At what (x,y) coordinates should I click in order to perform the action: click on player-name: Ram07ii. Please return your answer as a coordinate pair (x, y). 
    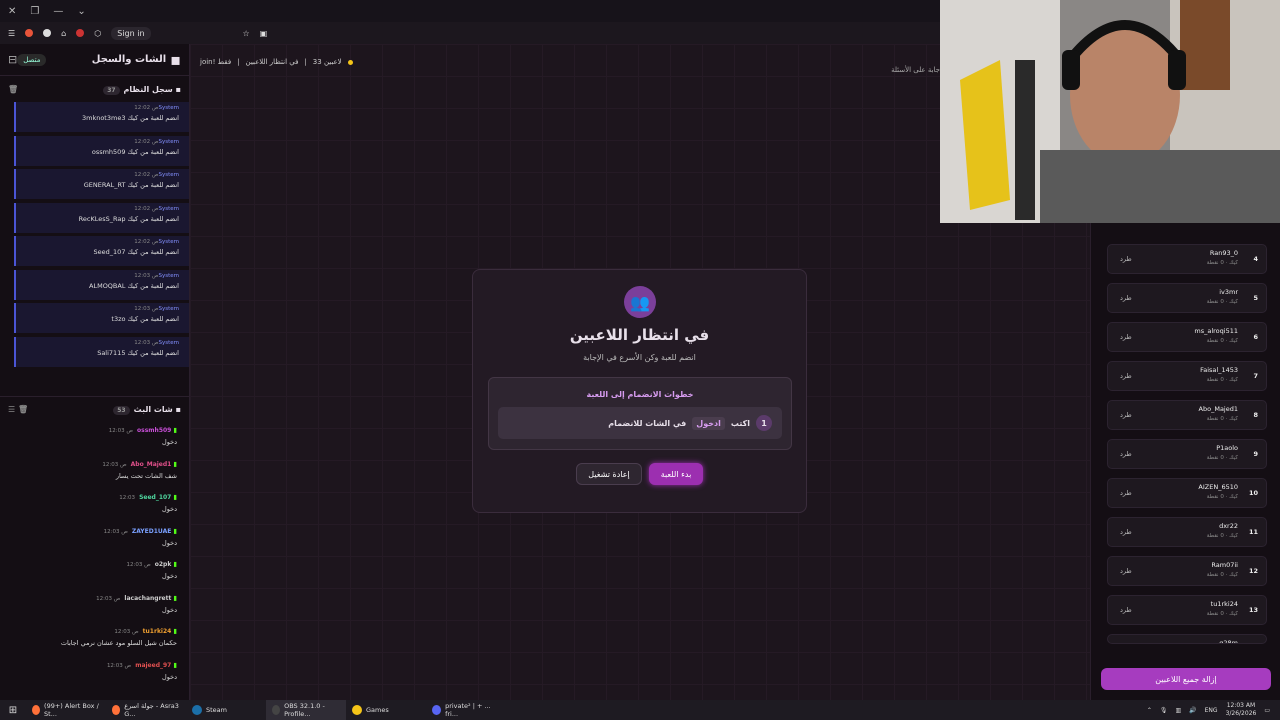
    Looking at the image, I should click on (1224, 565).